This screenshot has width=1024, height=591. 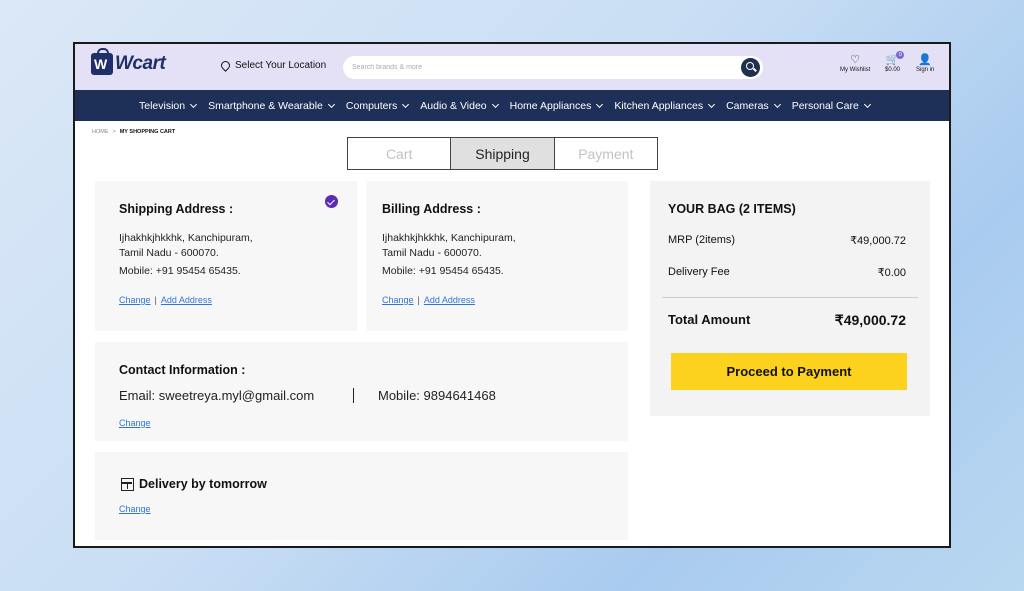 I want to click on shipping-address-line1: Ijhakhkjhkkhk, Kanchipuram,, so click(x=186, y=238).